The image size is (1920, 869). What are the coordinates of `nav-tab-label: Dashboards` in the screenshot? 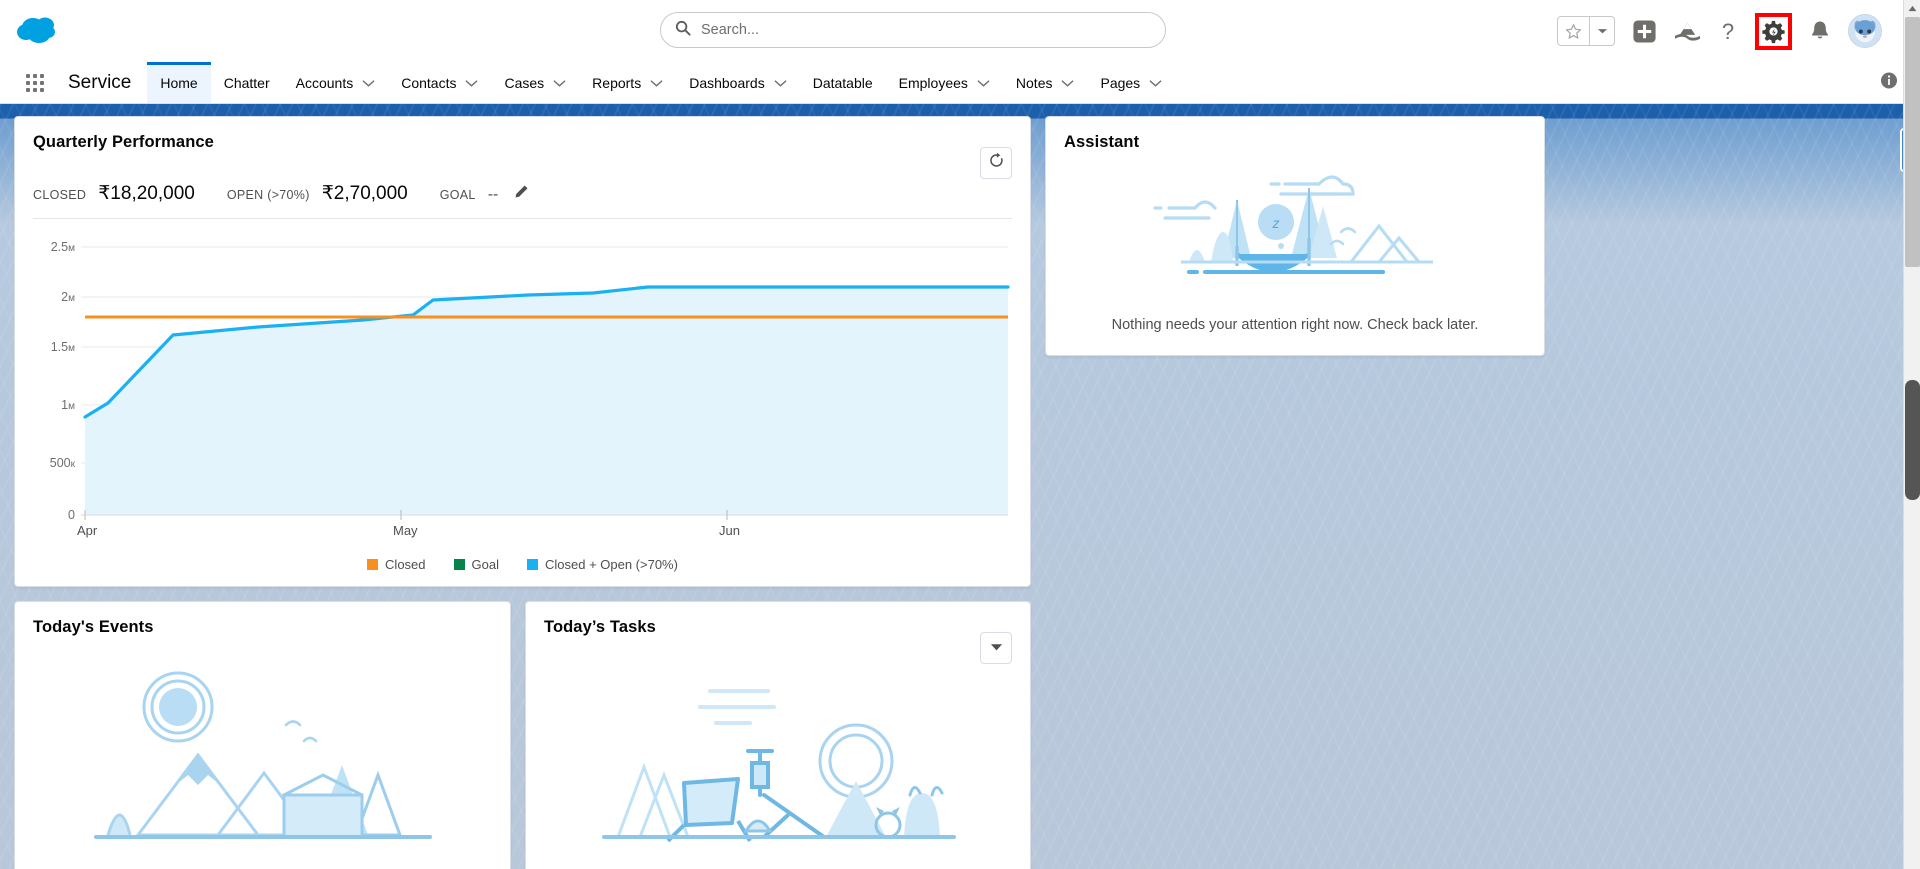 It's located at (727, 82).